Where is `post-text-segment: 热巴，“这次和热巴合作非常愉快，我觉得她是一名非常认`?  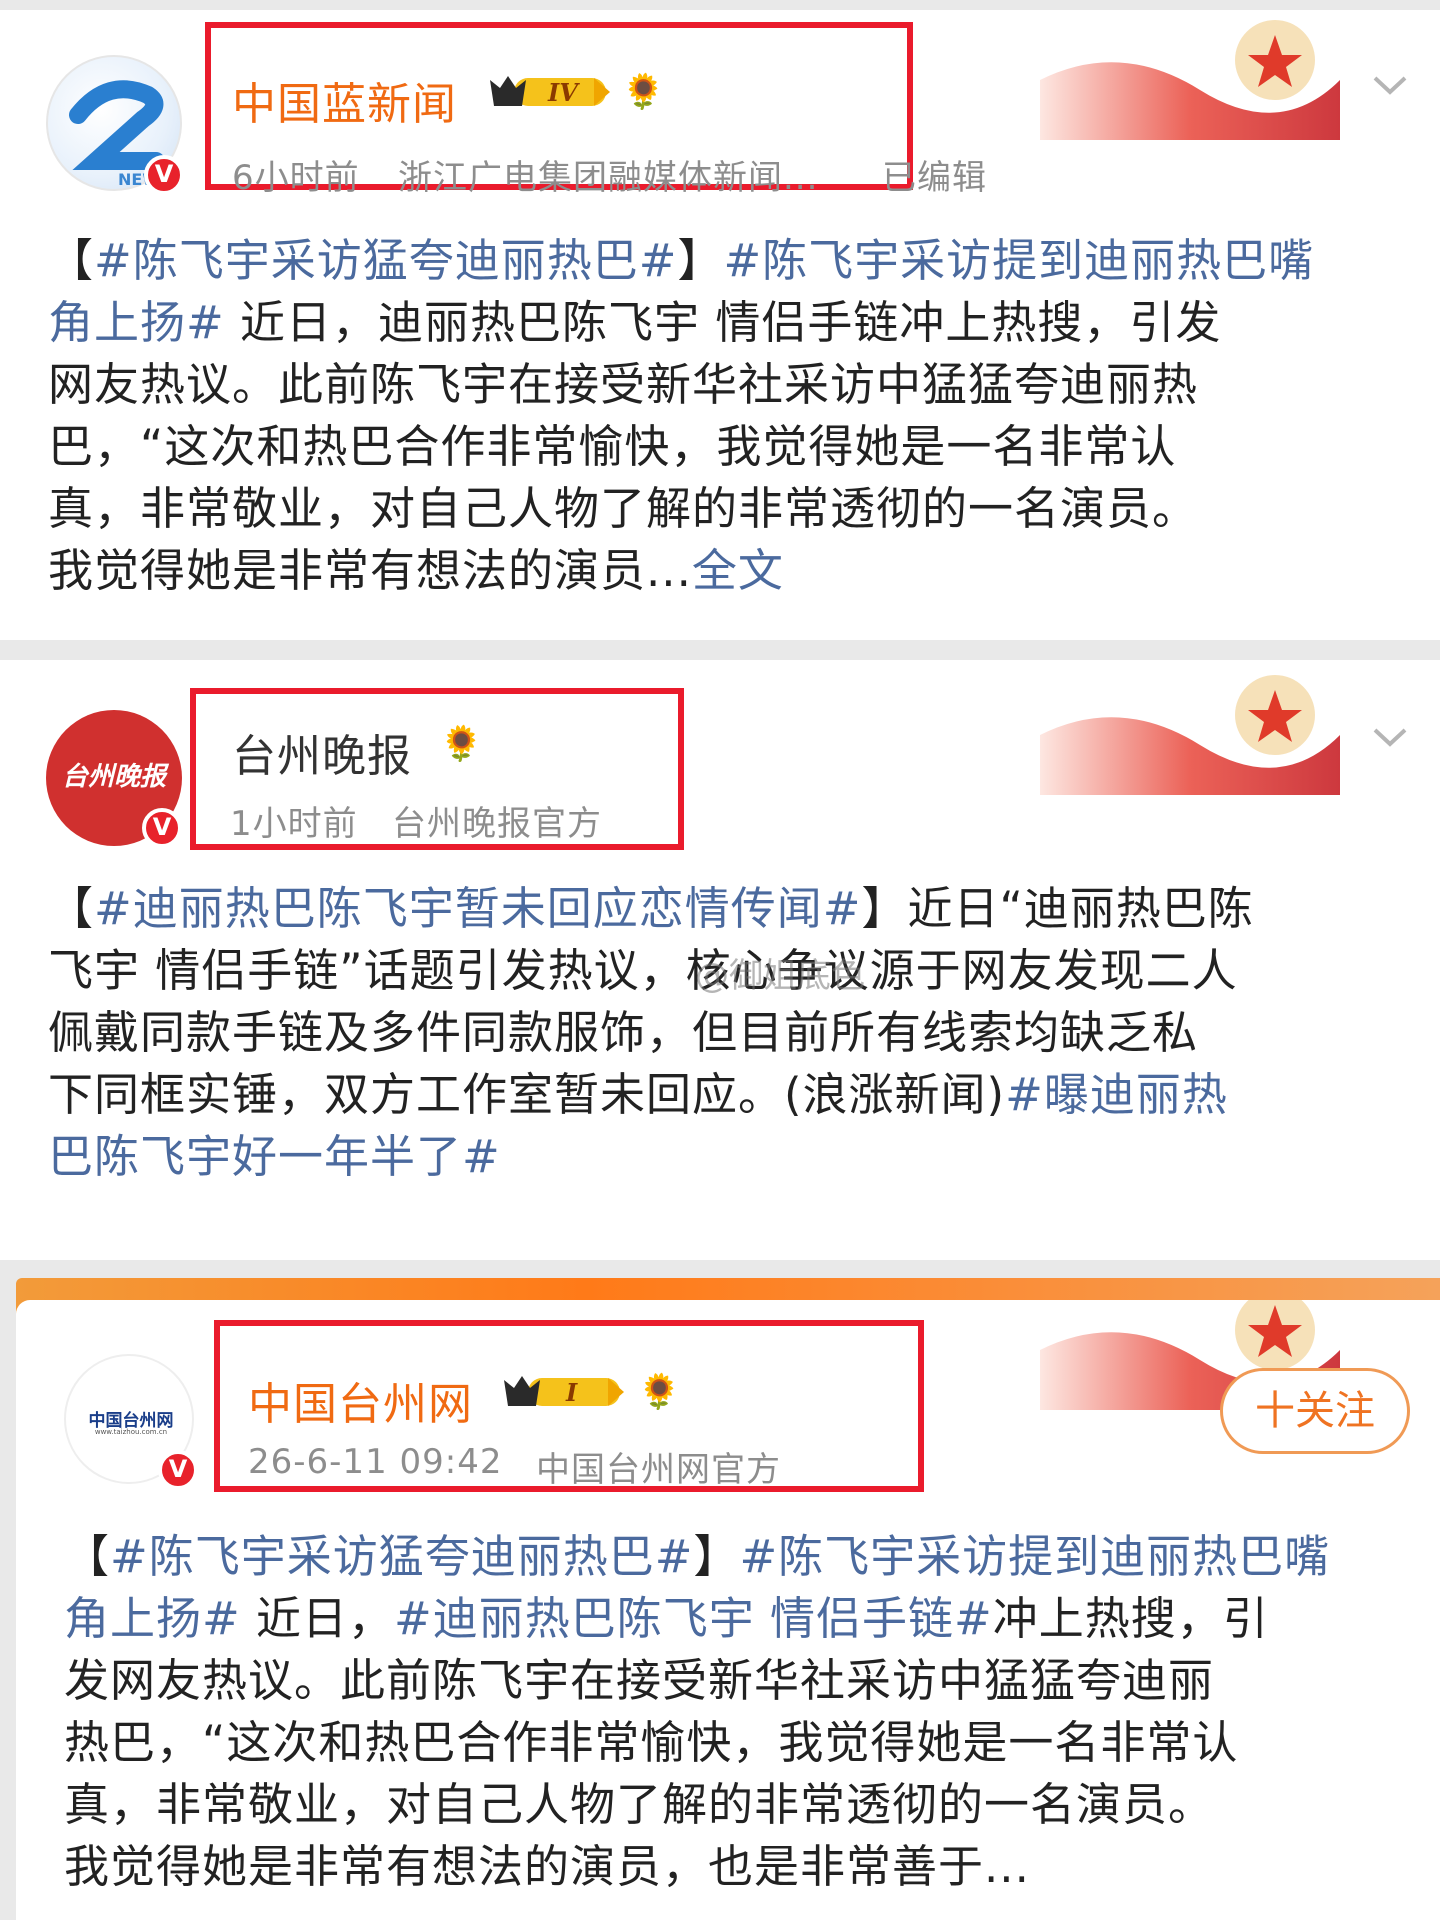
post-text-segment: 热巴，“这次和热巴合作非常愉快，我觉得她是一名非常认 is located at coordinates (651, 1742).